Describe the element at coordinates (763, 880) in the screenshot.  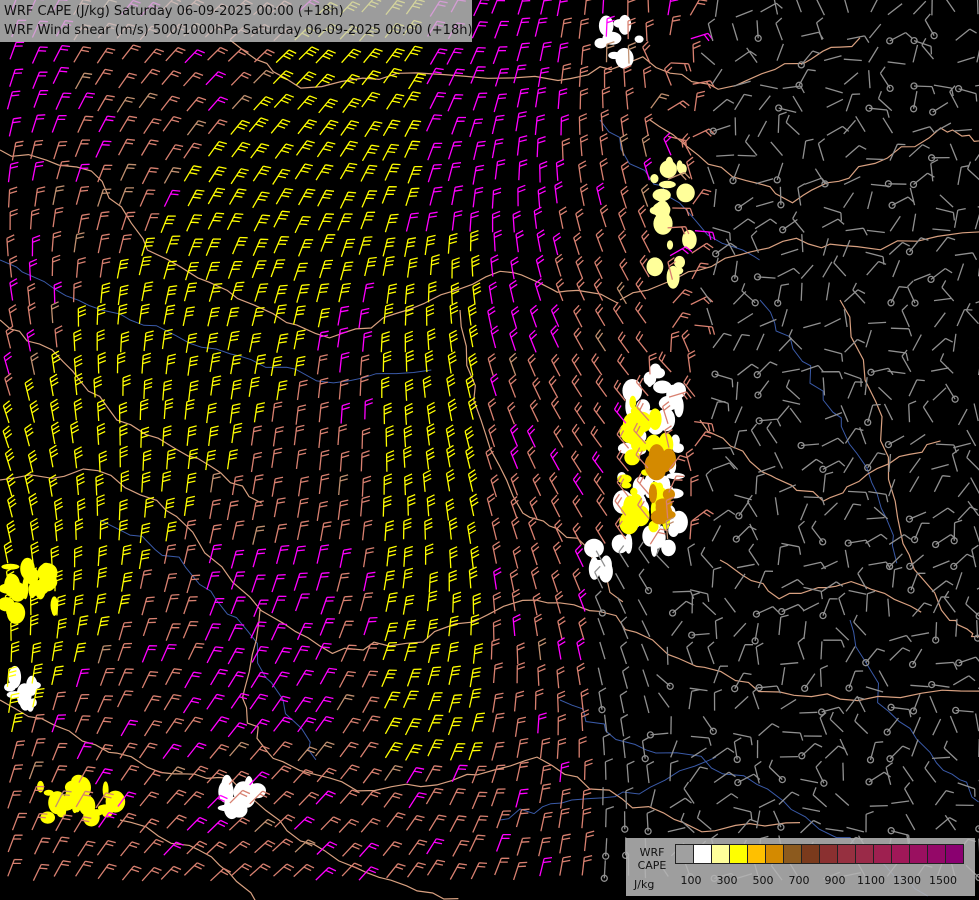
I see `legend-tick-500: 500` at that location.